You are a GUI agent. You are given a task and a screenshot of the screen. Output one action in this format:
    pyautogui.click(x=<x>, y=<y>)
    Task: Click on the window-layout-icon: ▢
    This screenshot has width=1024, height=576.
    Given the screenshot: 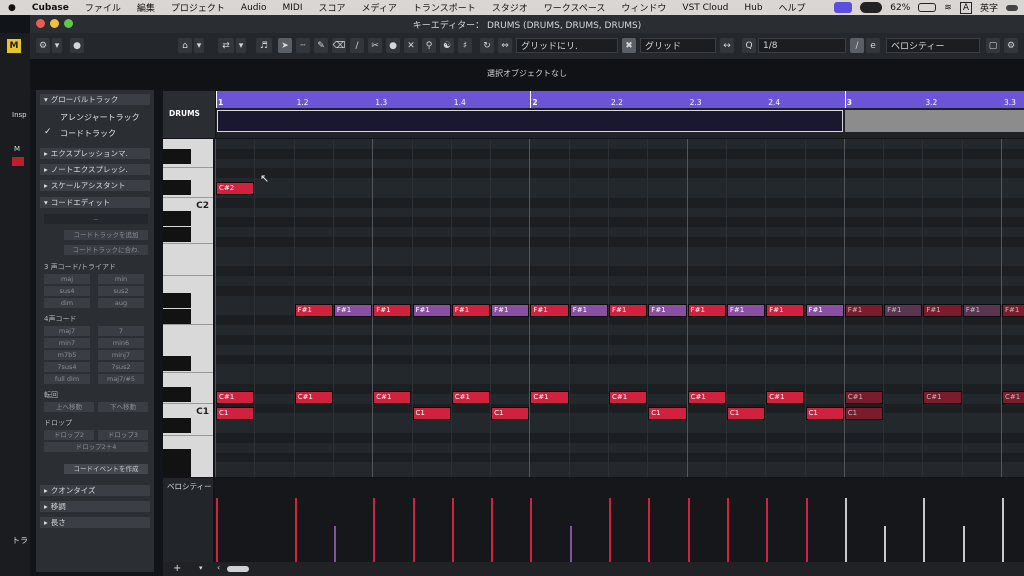 What is the action you would take?
    pyautogui.click(x=993, y=45)
    